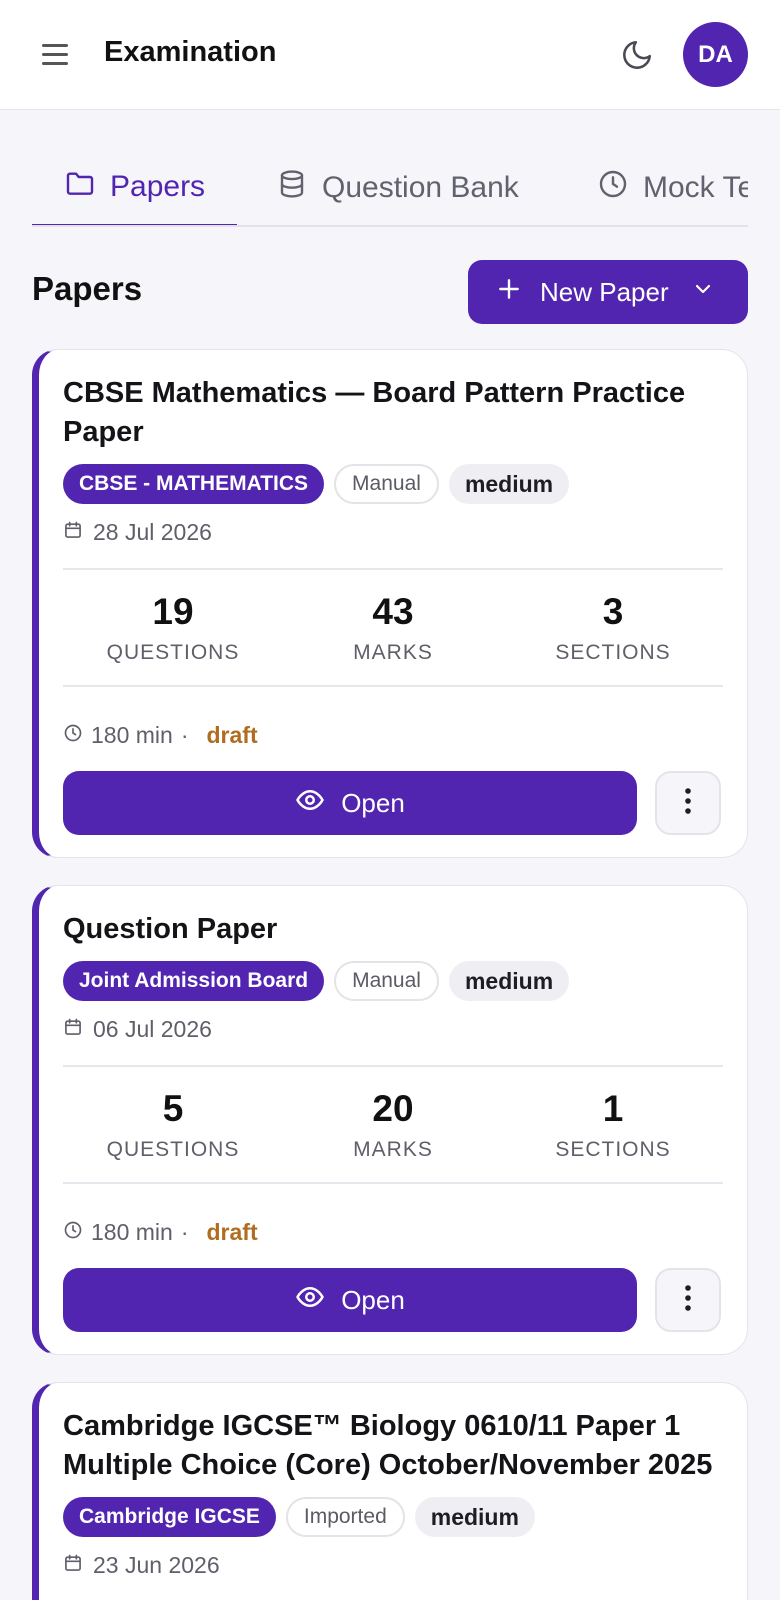  I want to click on stat-questions: 19 QUESTIONS, so click(173, 627).